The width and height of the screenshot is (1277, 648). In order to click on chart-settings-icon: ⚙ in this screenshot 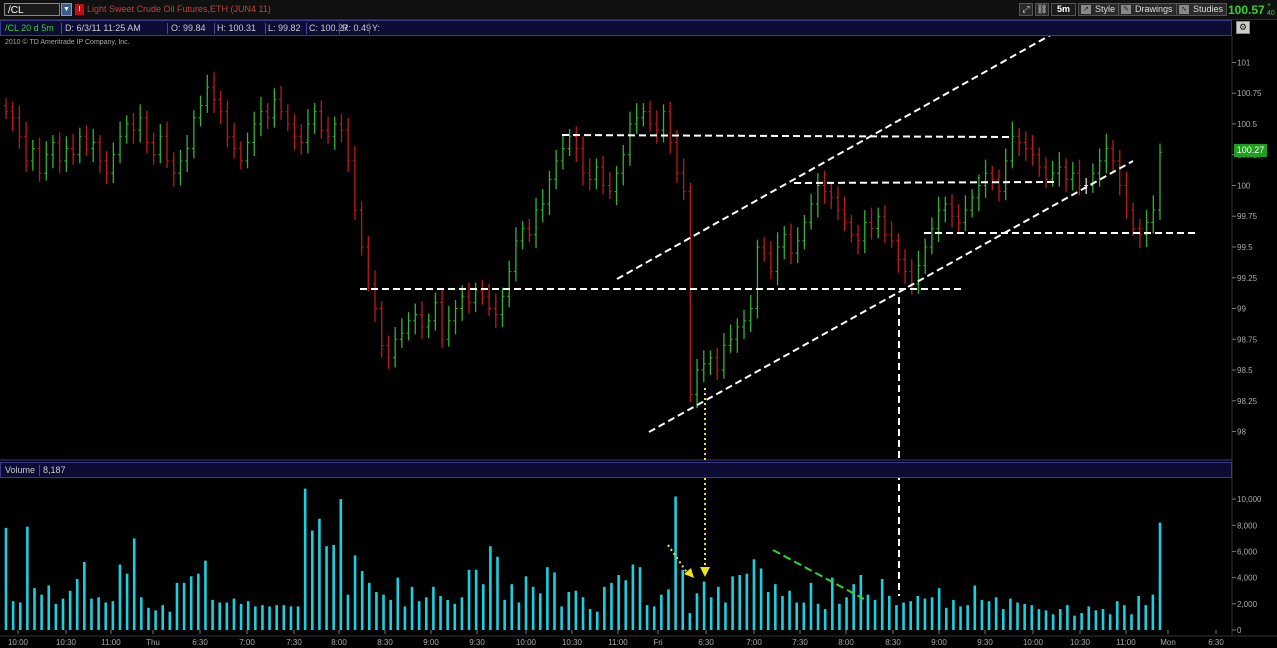, I will do `click(1243, 27)`.